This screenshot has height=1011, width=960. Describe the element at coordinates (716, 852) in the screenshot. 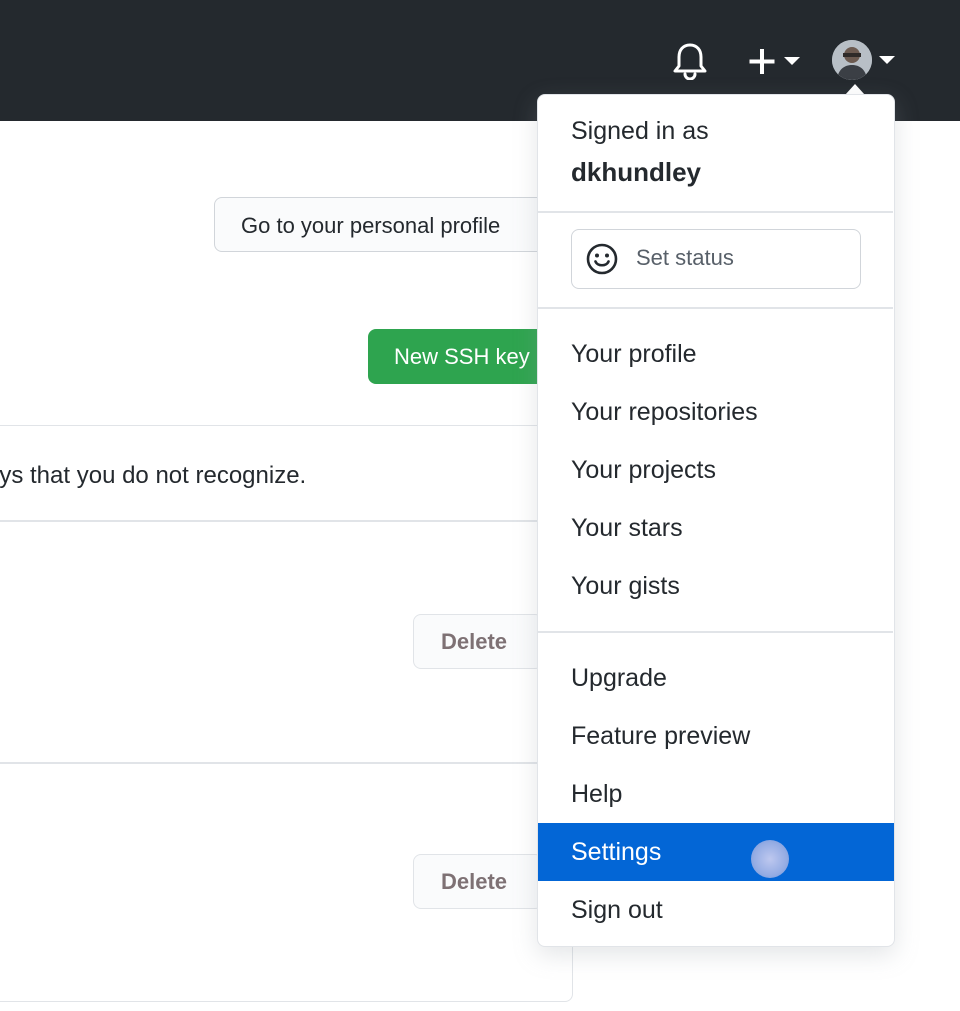

I see `menu-item-settings: Settings` at that location.